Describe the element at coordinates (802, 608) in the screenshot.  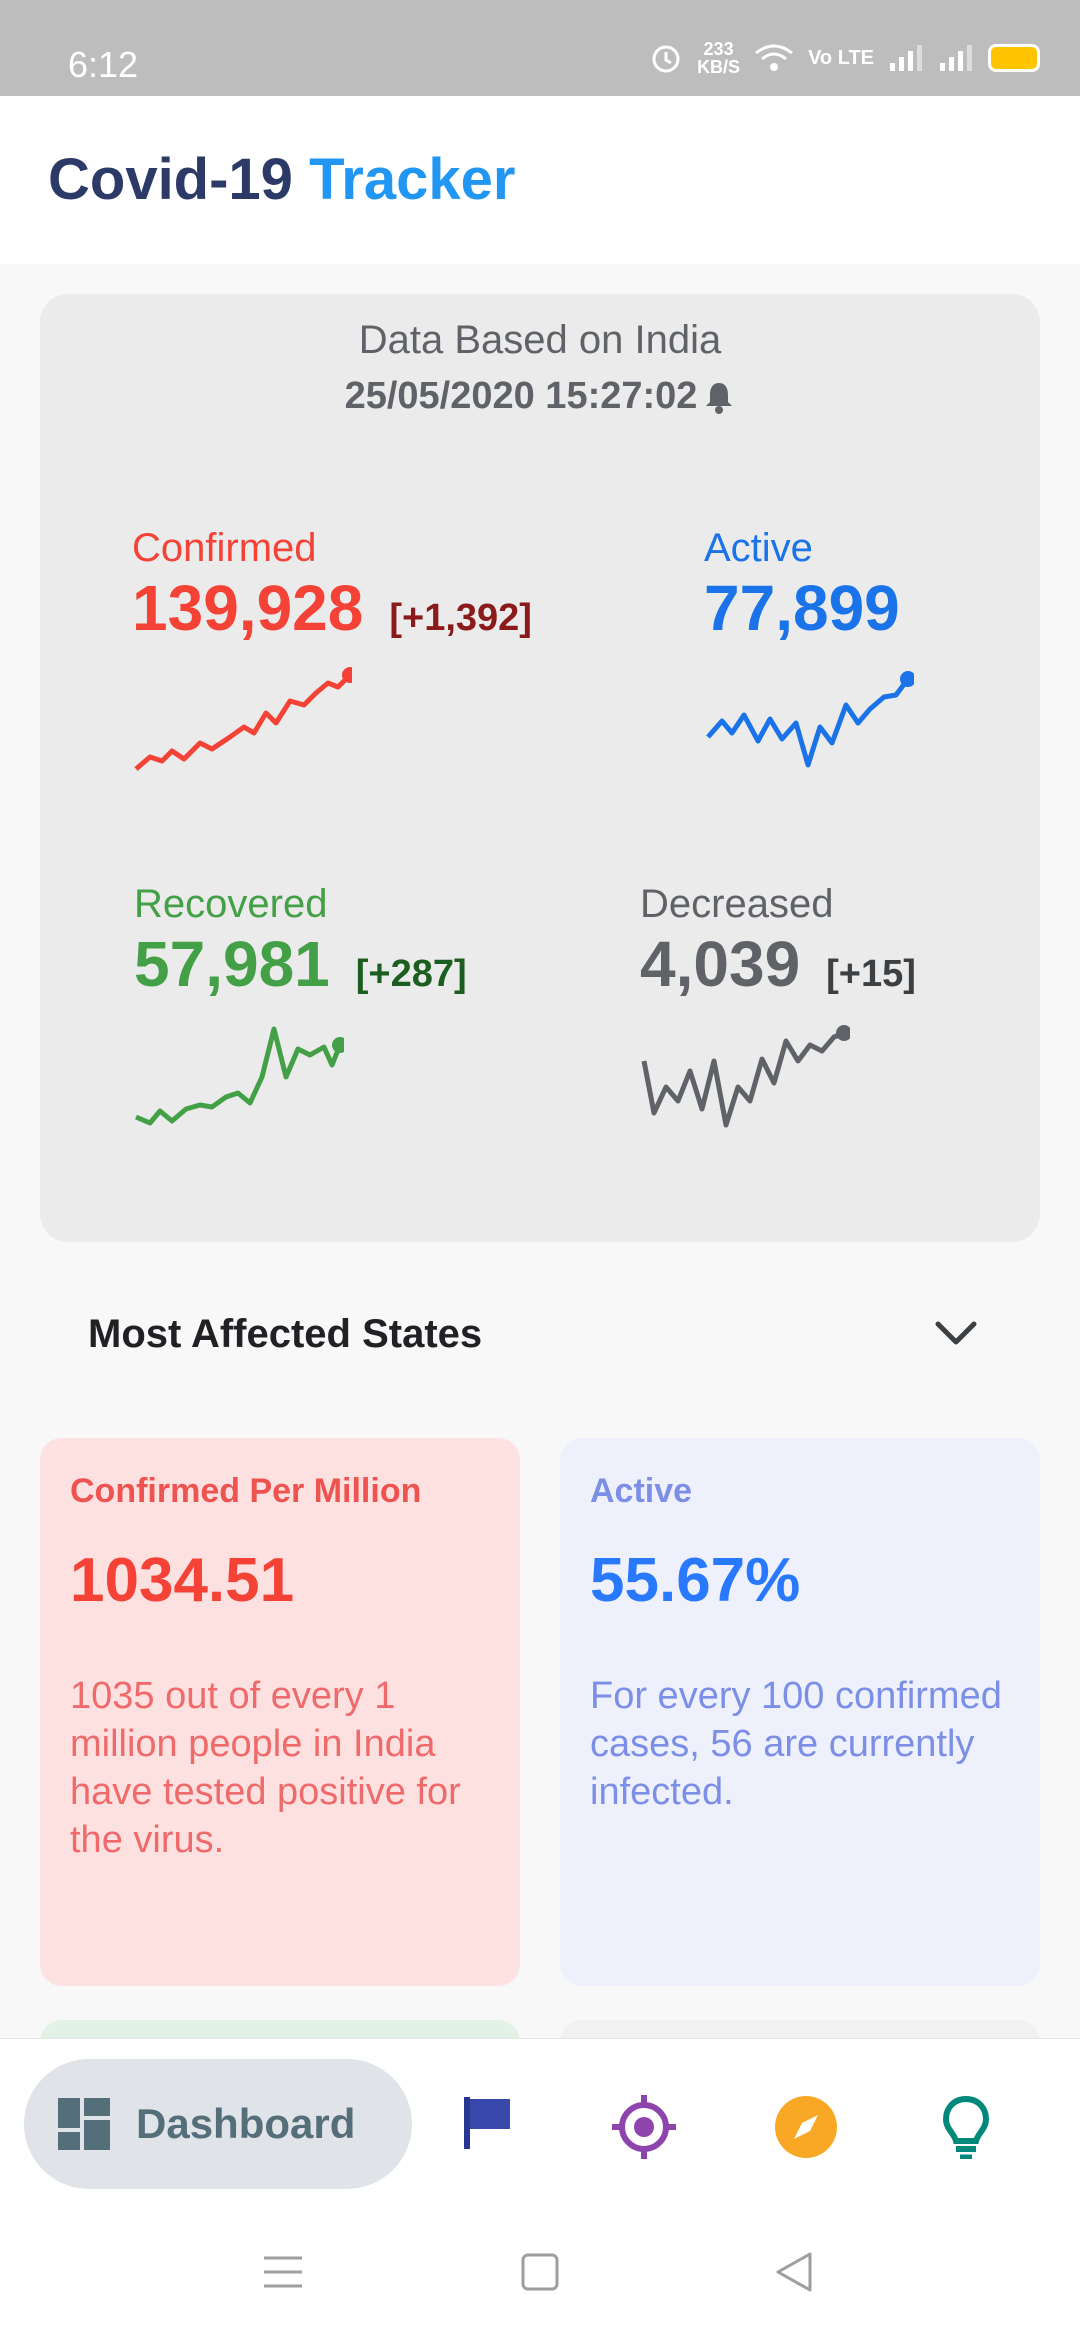
I see `active-value: 77,899` at that location.